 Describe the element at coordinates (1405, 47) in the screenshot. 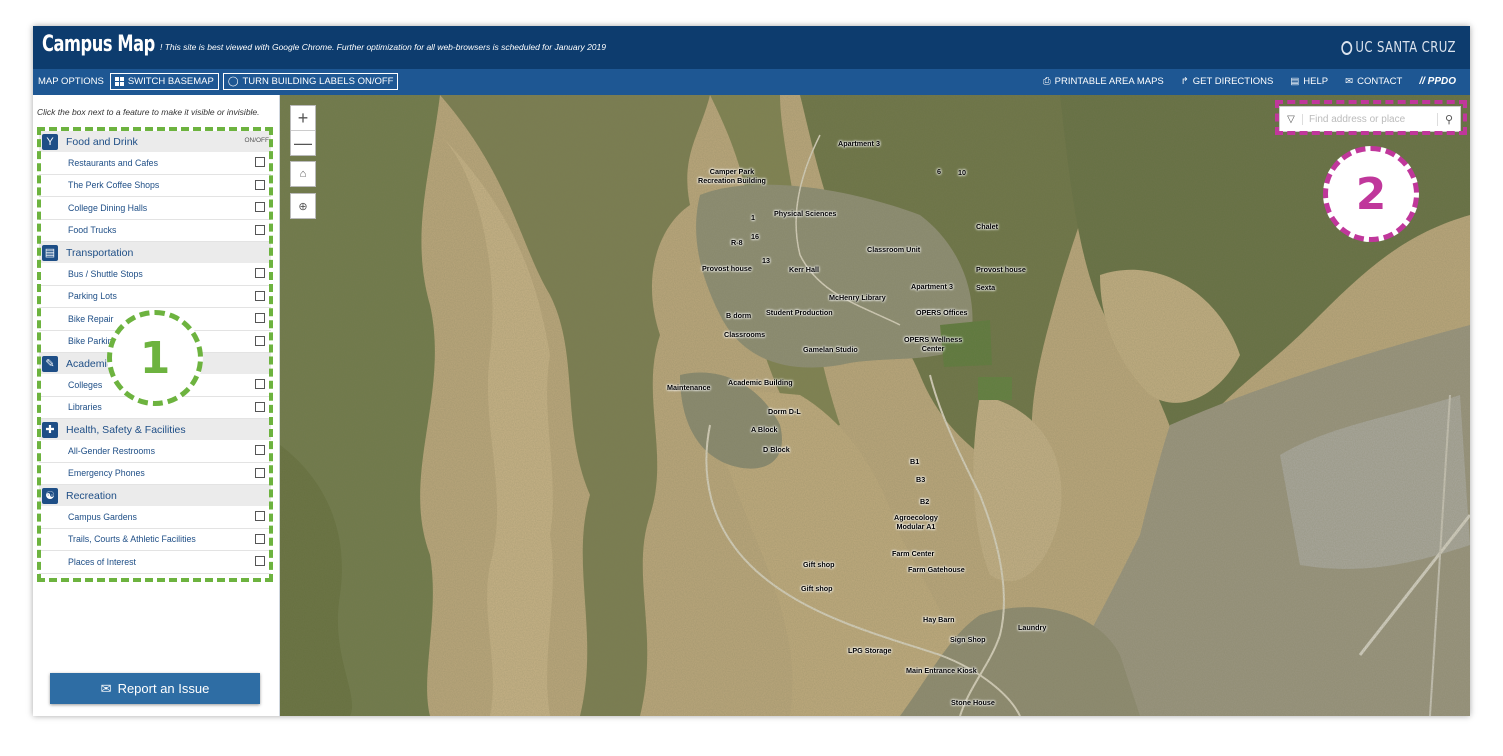

I see `brand-text: UC SANTA CRUZ` at that location.